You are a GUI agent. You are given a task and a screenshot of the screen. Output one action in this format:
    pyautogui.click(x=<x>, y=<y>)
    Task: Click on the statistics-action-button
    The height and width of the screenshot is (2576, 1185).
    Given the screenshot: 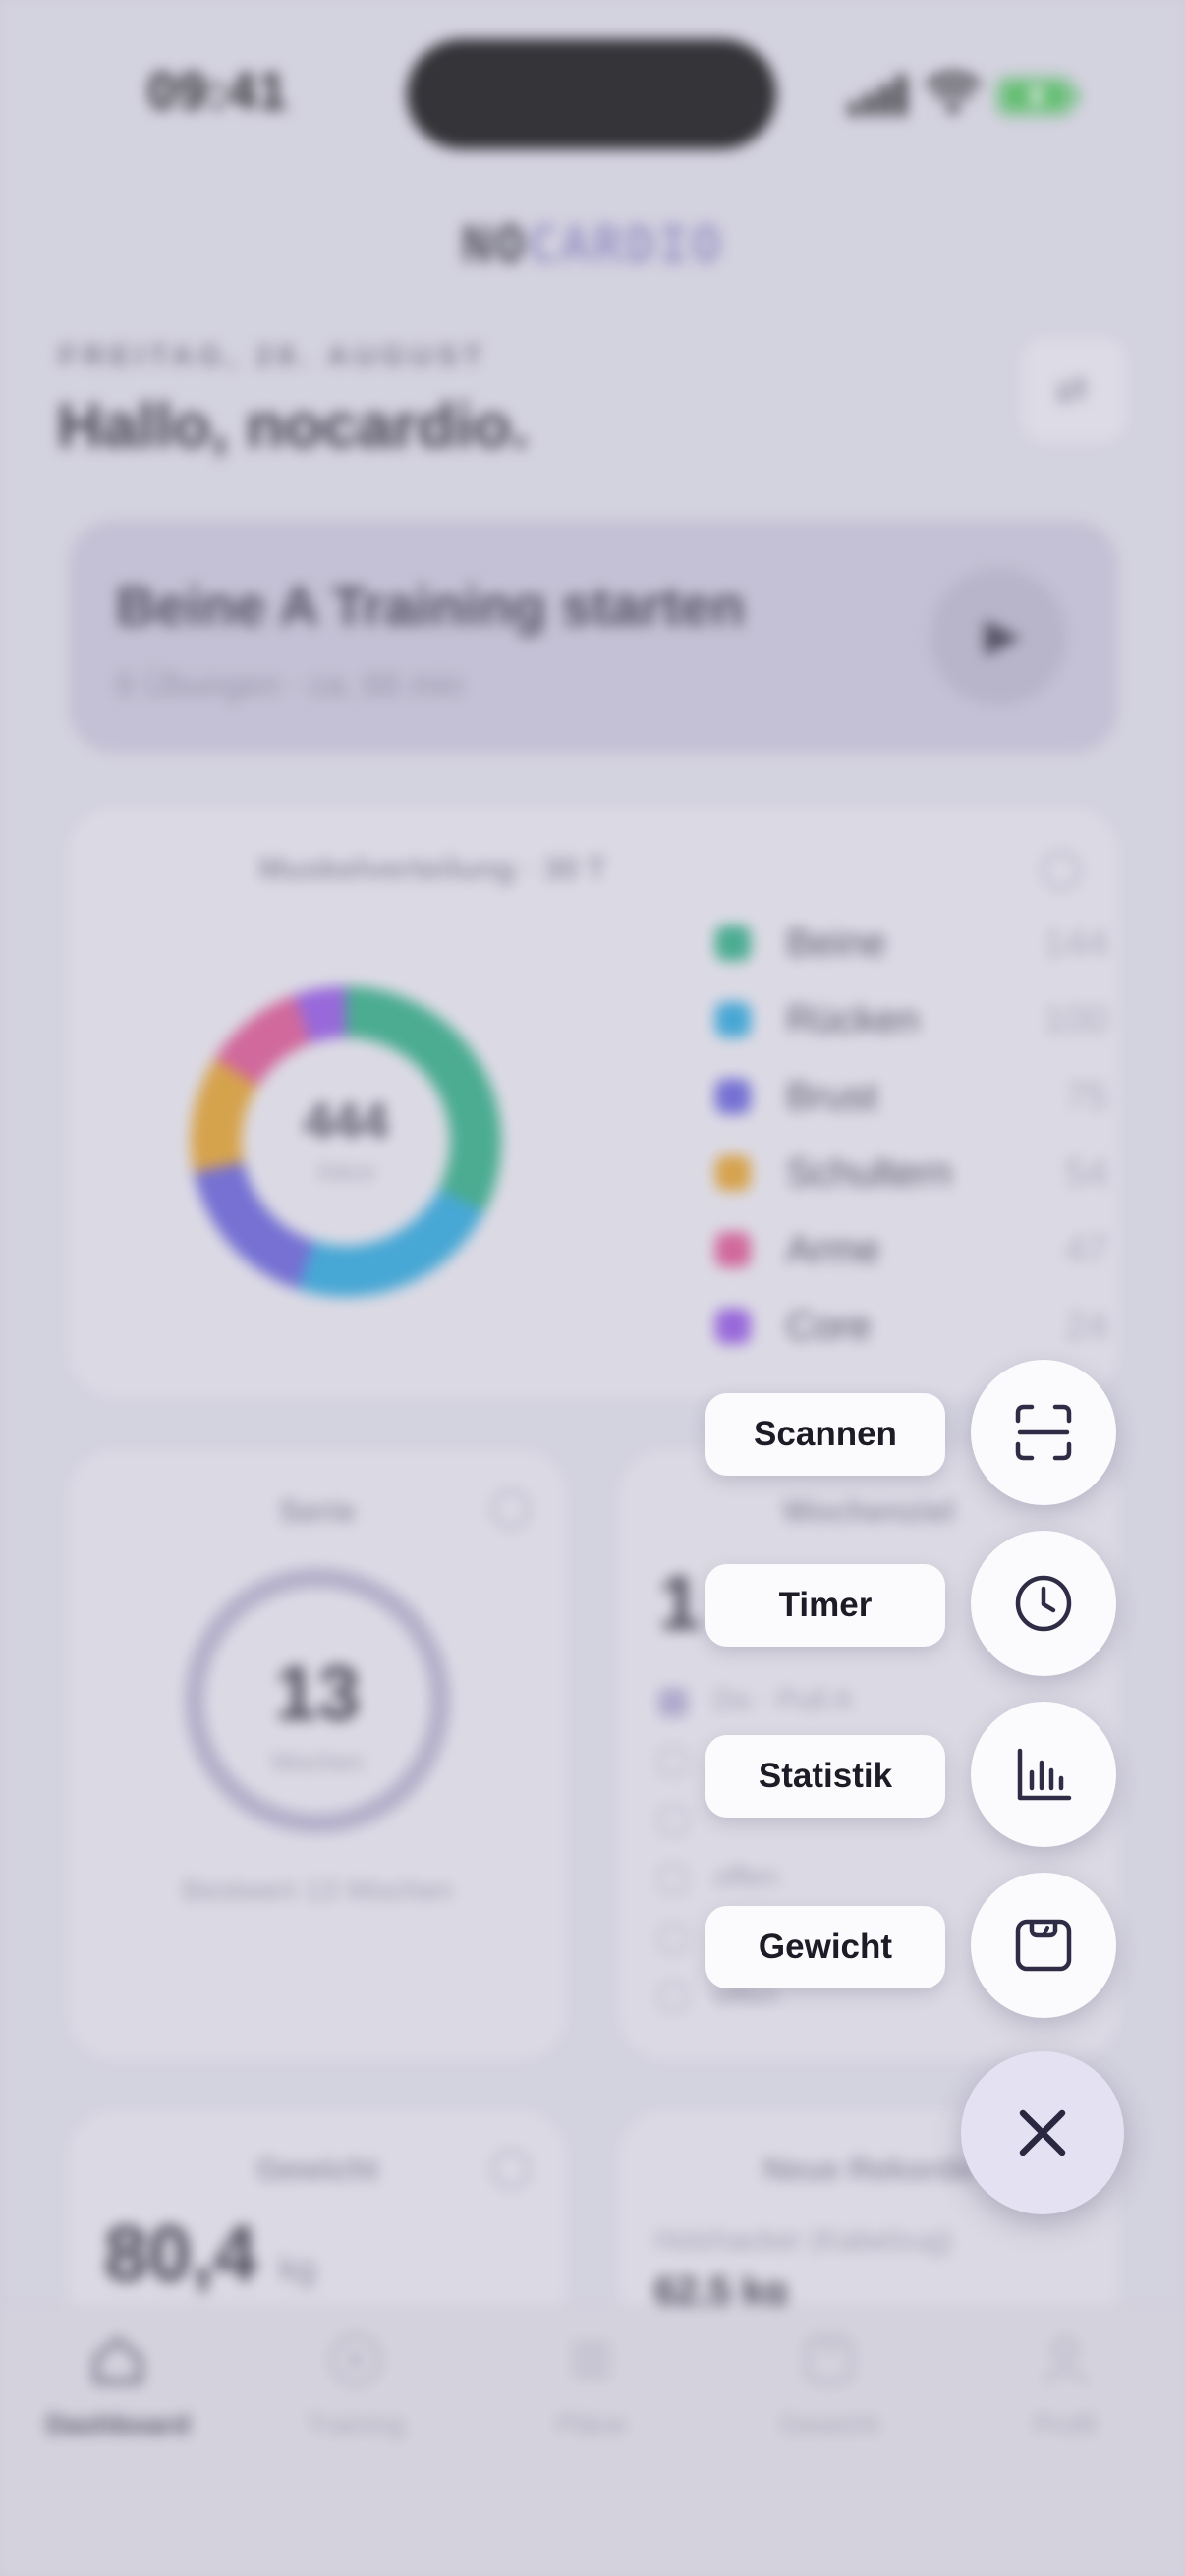 What is the action you would take?
    pyautogui.click(x=1044, y=1774)
    